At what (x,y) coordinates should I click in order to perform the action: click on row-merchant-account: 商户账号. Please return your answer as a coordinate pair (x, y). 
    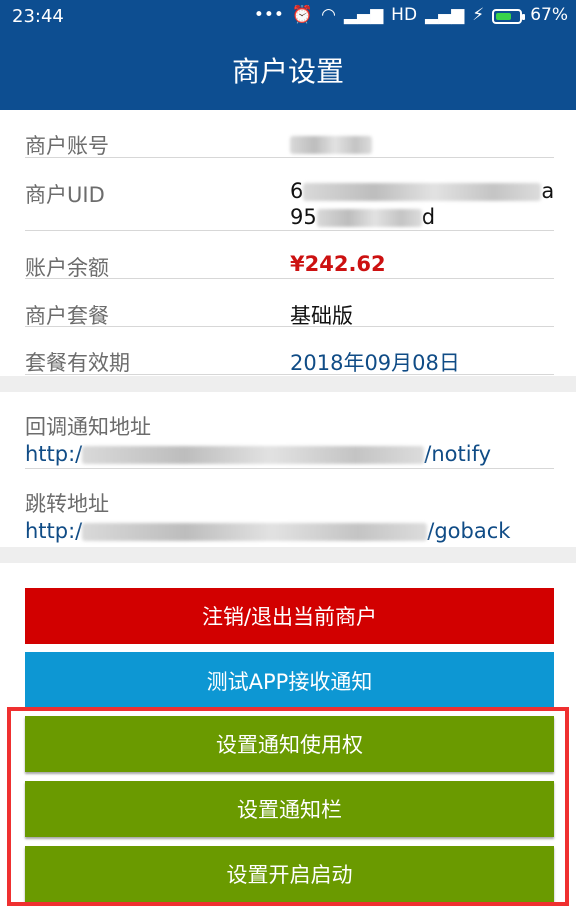
    Looking at the image, I should click on (289, 134).